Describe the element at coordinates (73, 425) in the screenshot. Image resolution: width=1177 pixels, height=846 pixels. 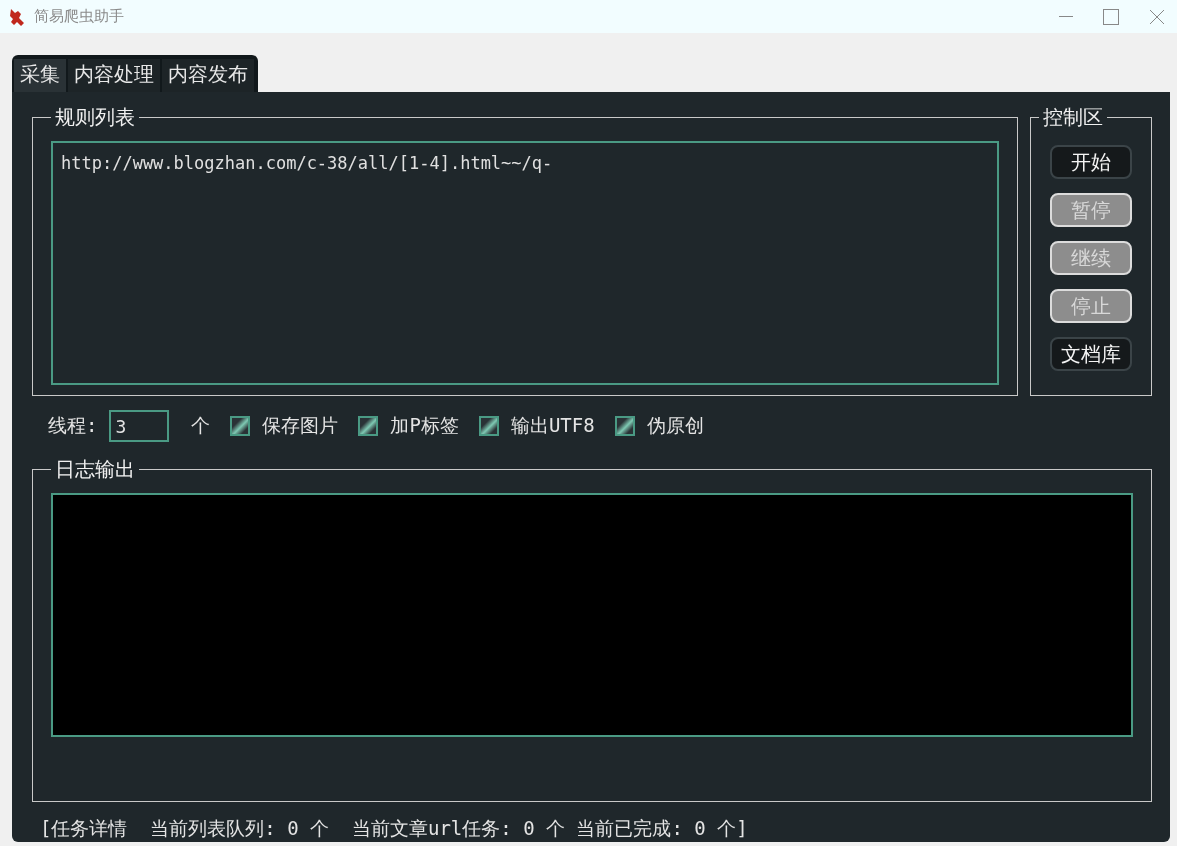
I see `threads-label: 线程:` at that location.